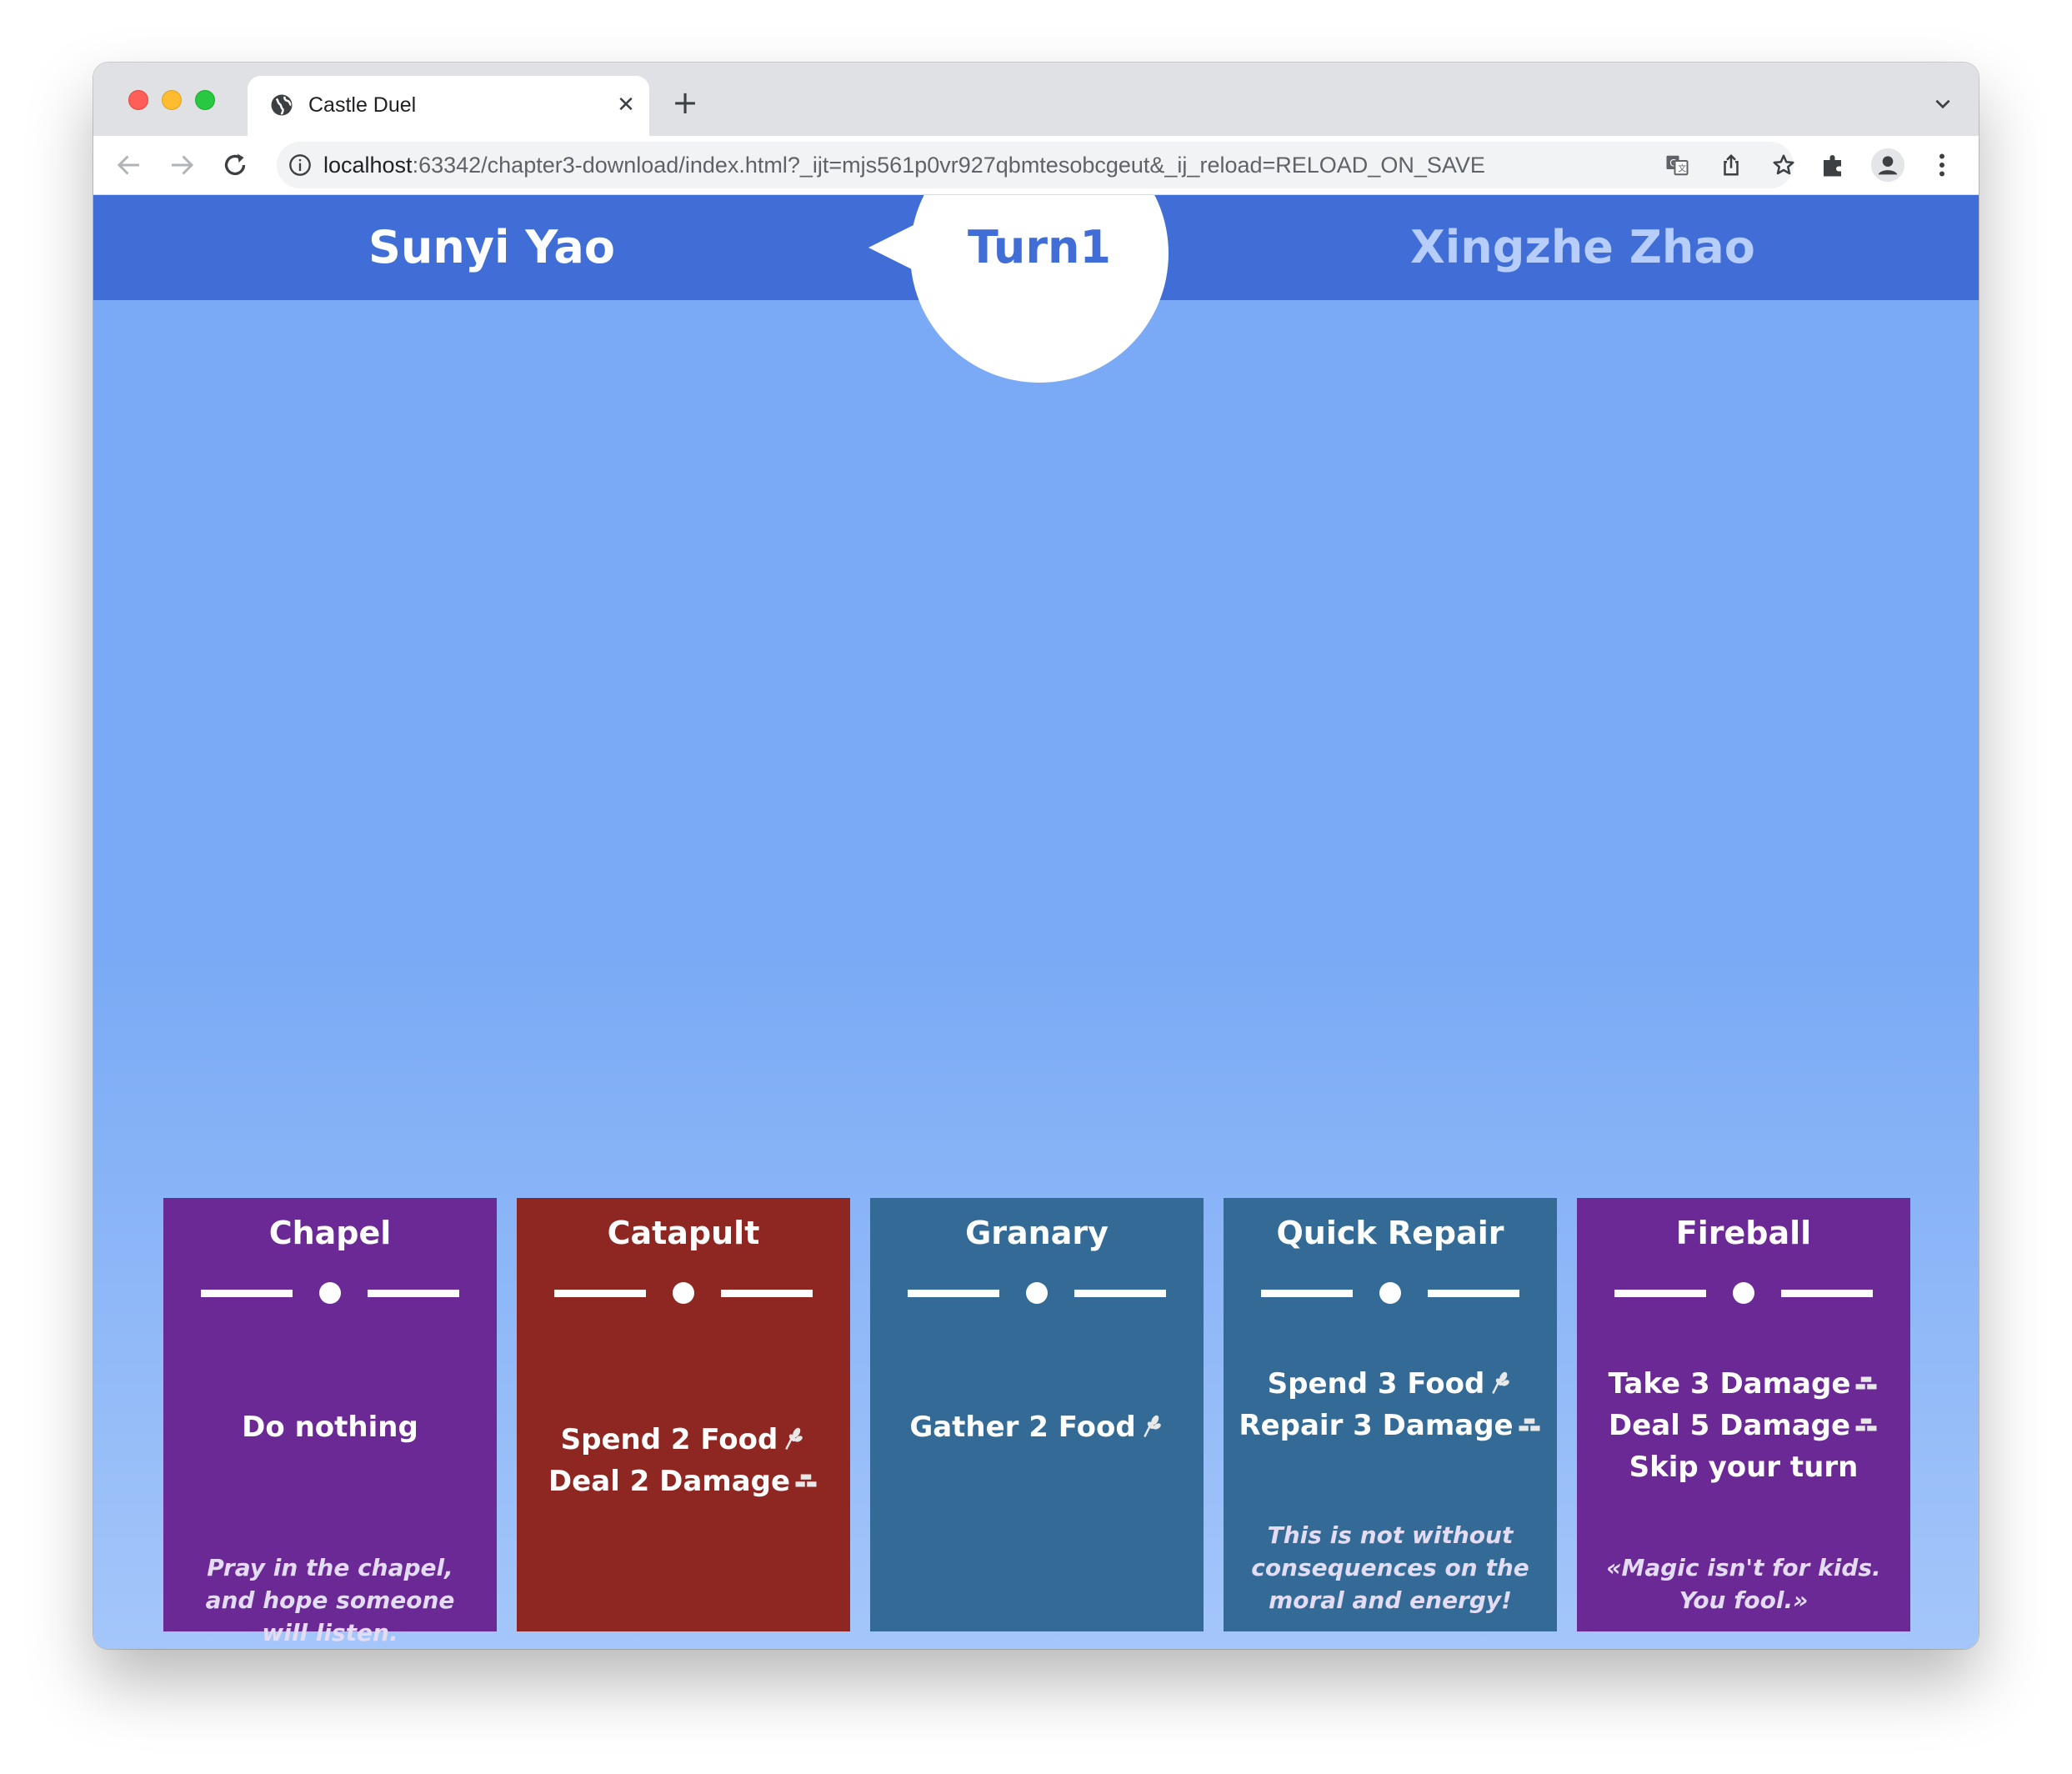 The height and width of the screenshot is (1774, 2072). Describe the element at coordinates (1888, 165) in the screenshot. I see `profile-icon` at that location.